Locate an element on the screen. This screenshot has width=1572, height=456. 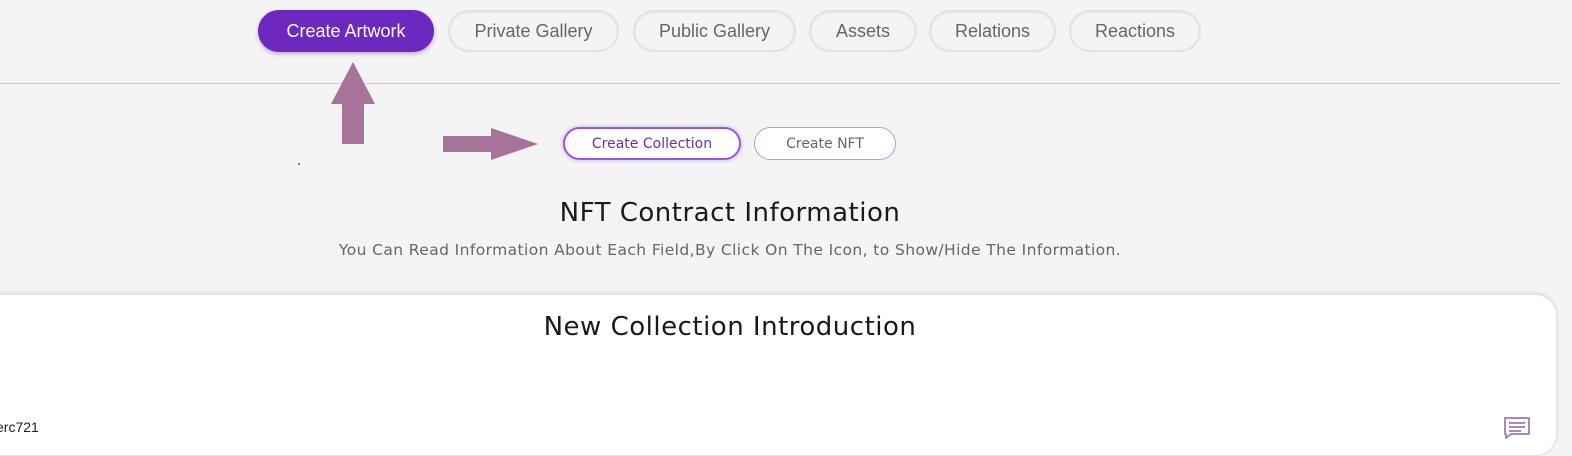
create-collection-tab: Create Collection is located at coordinates (652, 143).